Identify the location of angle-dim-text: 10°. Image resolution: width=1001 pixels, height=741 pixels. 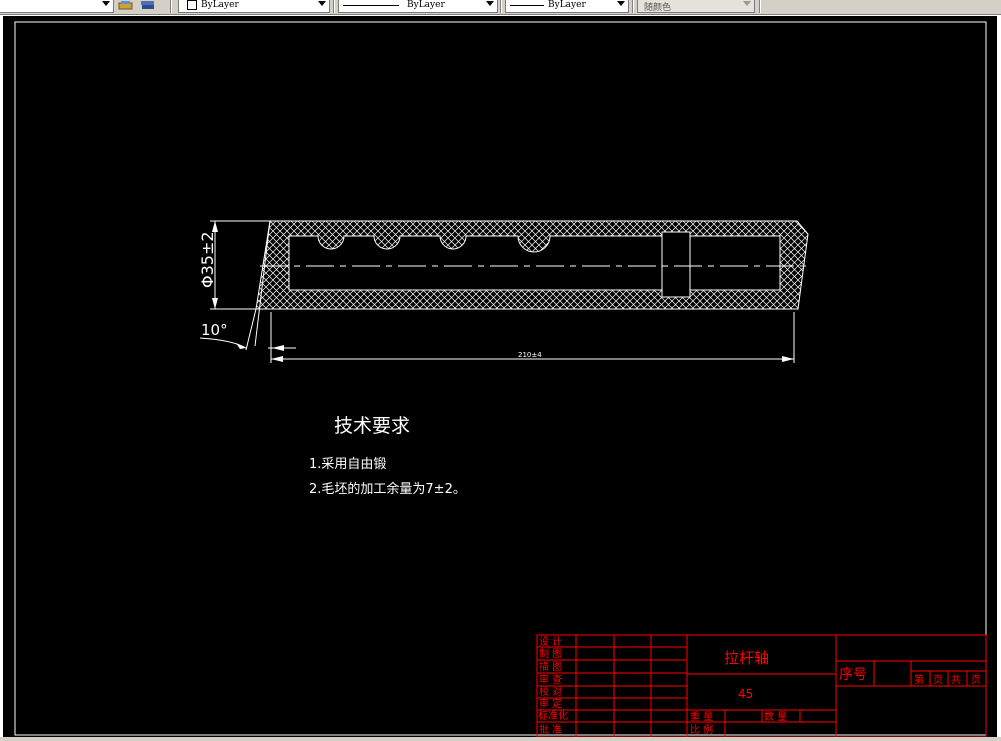
(214, 330).